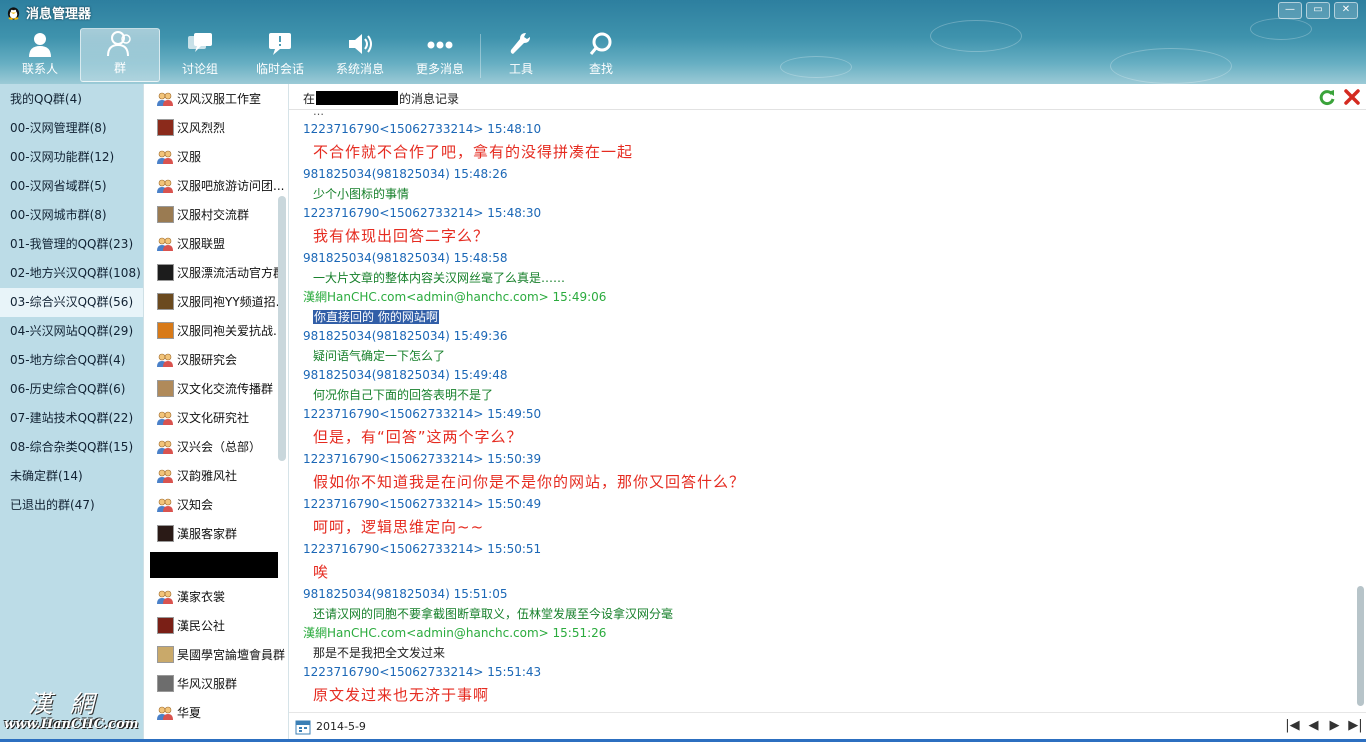  I want to click on category-item: 04-兴汉网站QQ群(29), so click(71, 331).